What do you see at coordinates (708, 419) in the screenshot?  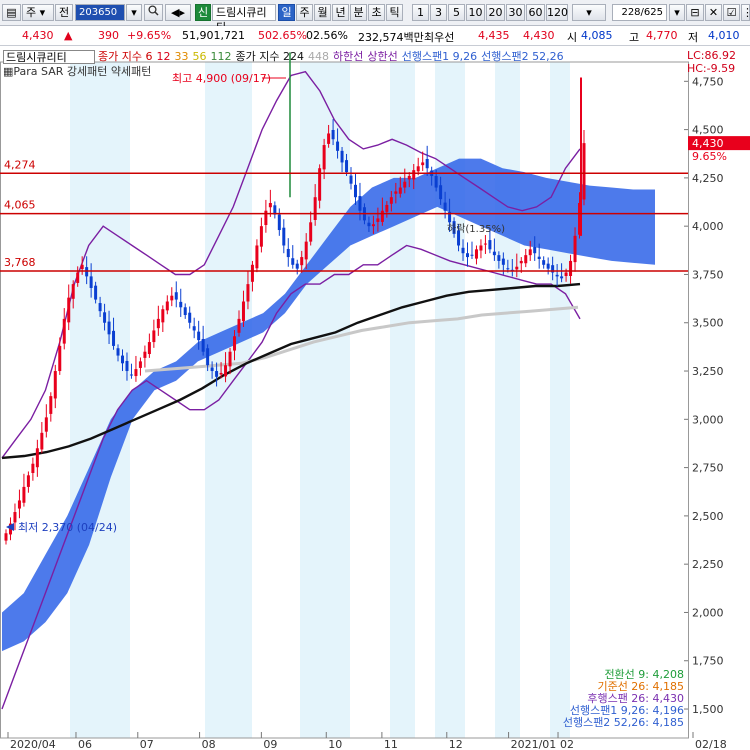 I see `y-tick-label: 3,000` at bounding box center [708, 419].